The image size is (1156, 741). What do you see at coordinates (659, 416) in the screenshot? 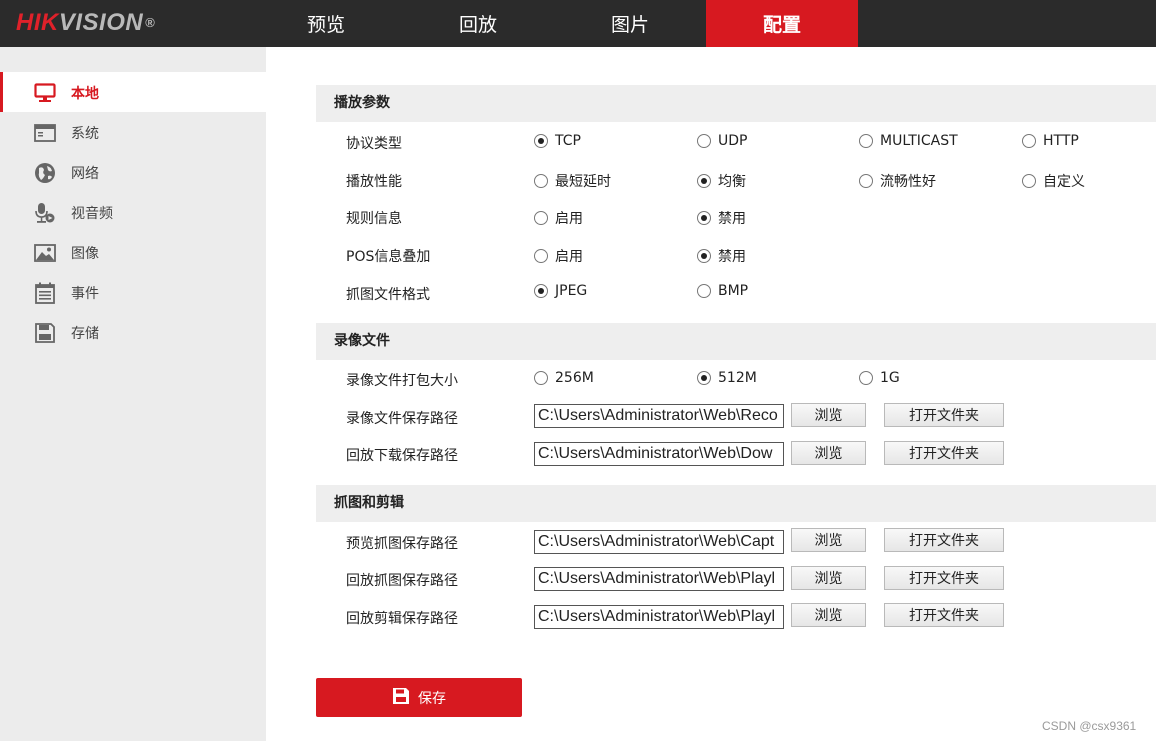
I see `record-save-path-input` at bounding box center [659, 416].